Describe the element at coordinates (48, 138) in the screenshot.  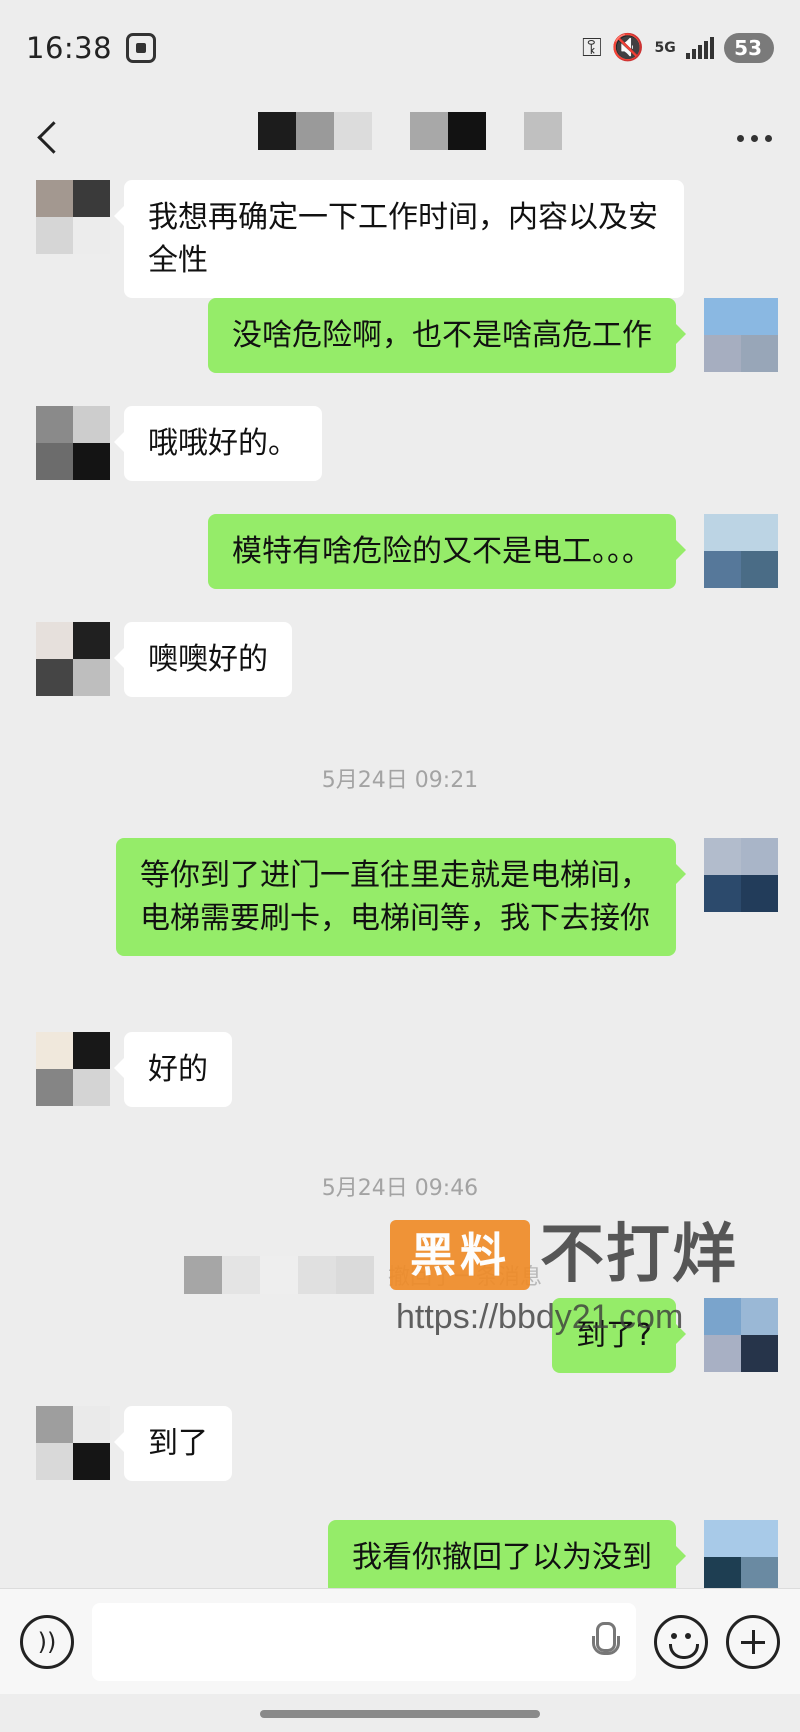
I see `back-arrow-icon` at that location.